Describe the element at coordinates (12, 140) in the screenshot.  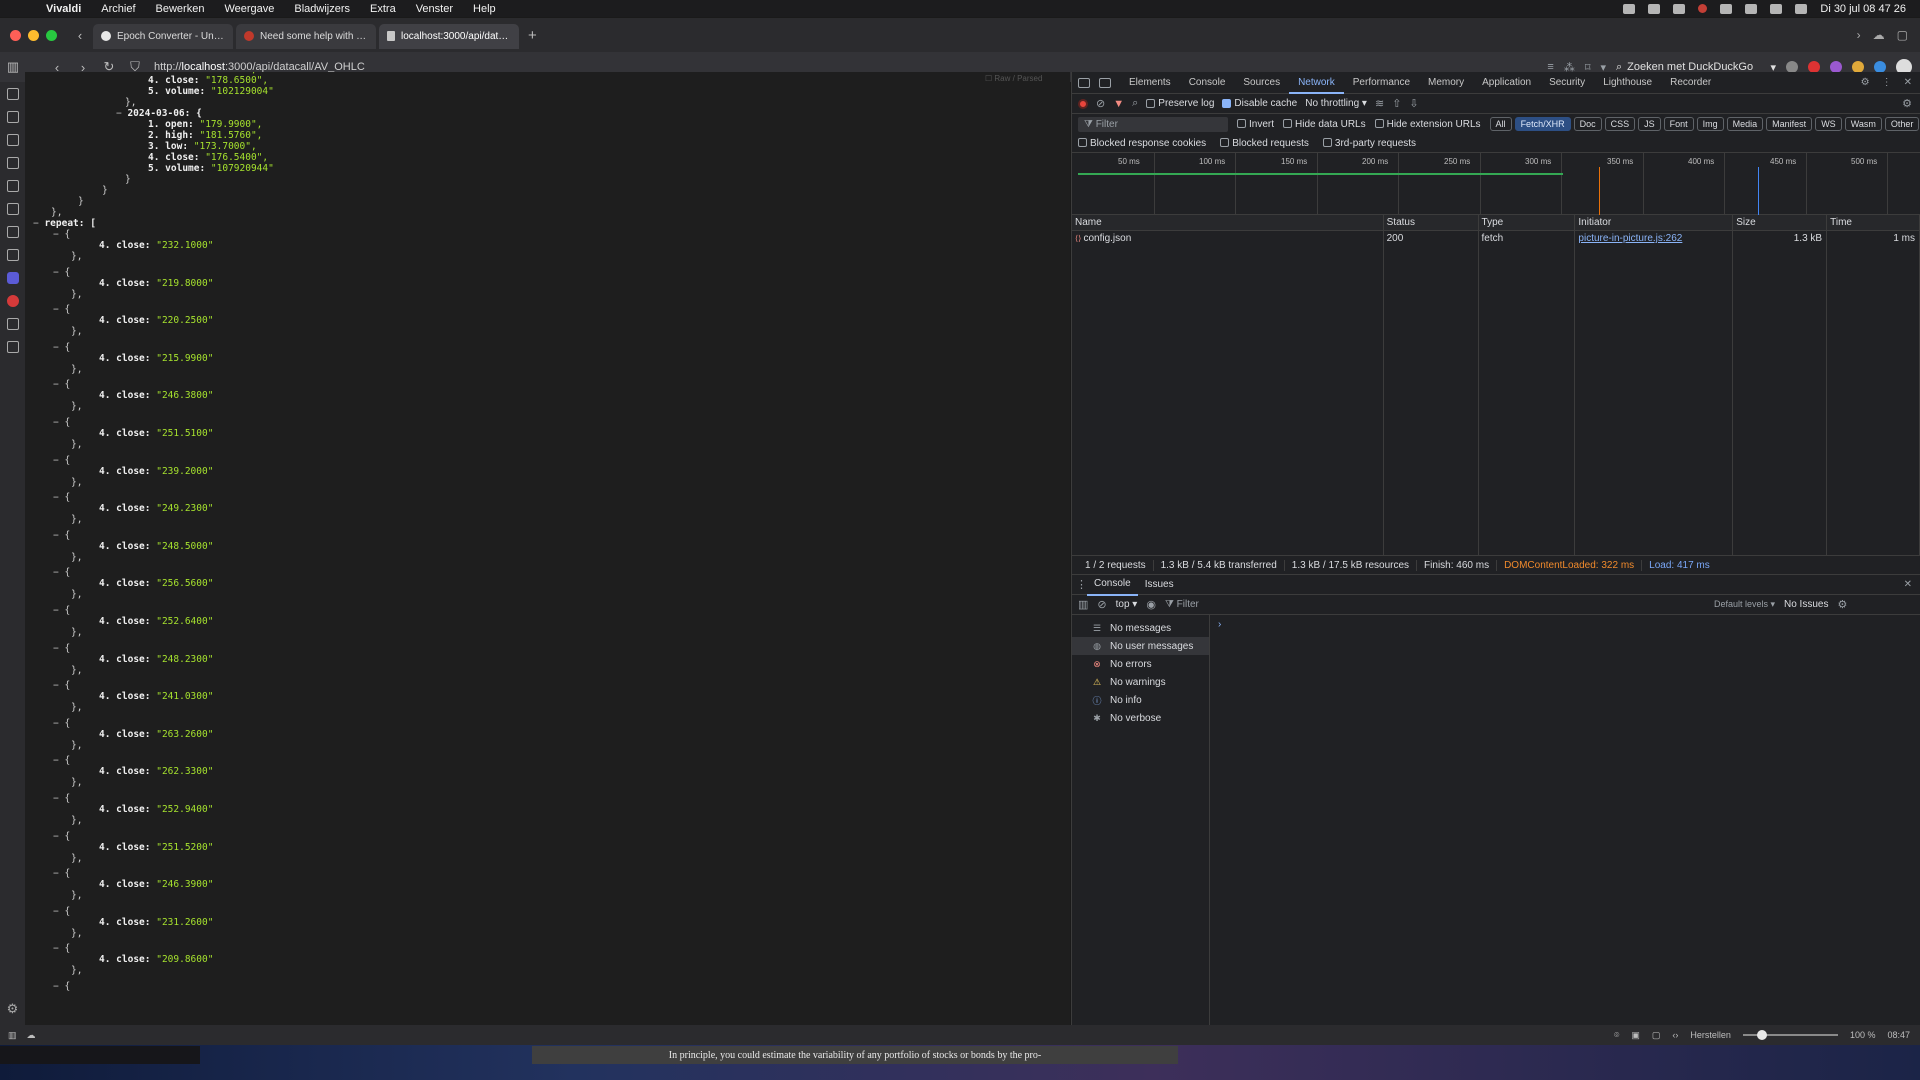
I see `downloads-icon` at that location.